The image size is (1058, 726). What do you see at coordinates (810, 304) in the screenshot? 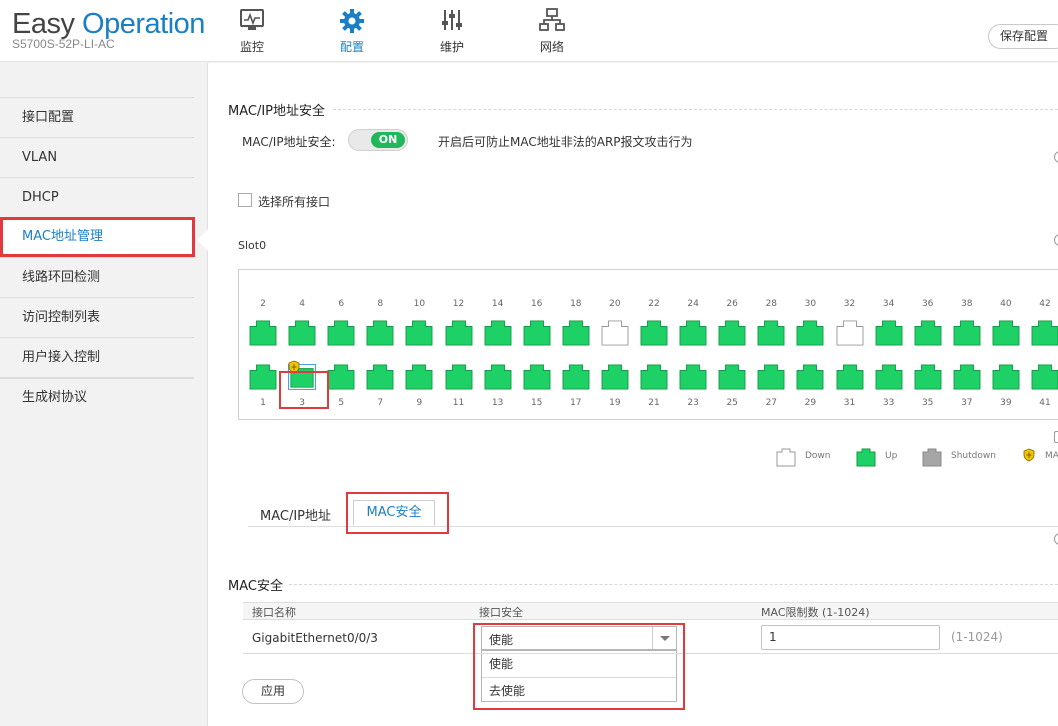
I see `port-number: 30` at bounding box center [810, 304].